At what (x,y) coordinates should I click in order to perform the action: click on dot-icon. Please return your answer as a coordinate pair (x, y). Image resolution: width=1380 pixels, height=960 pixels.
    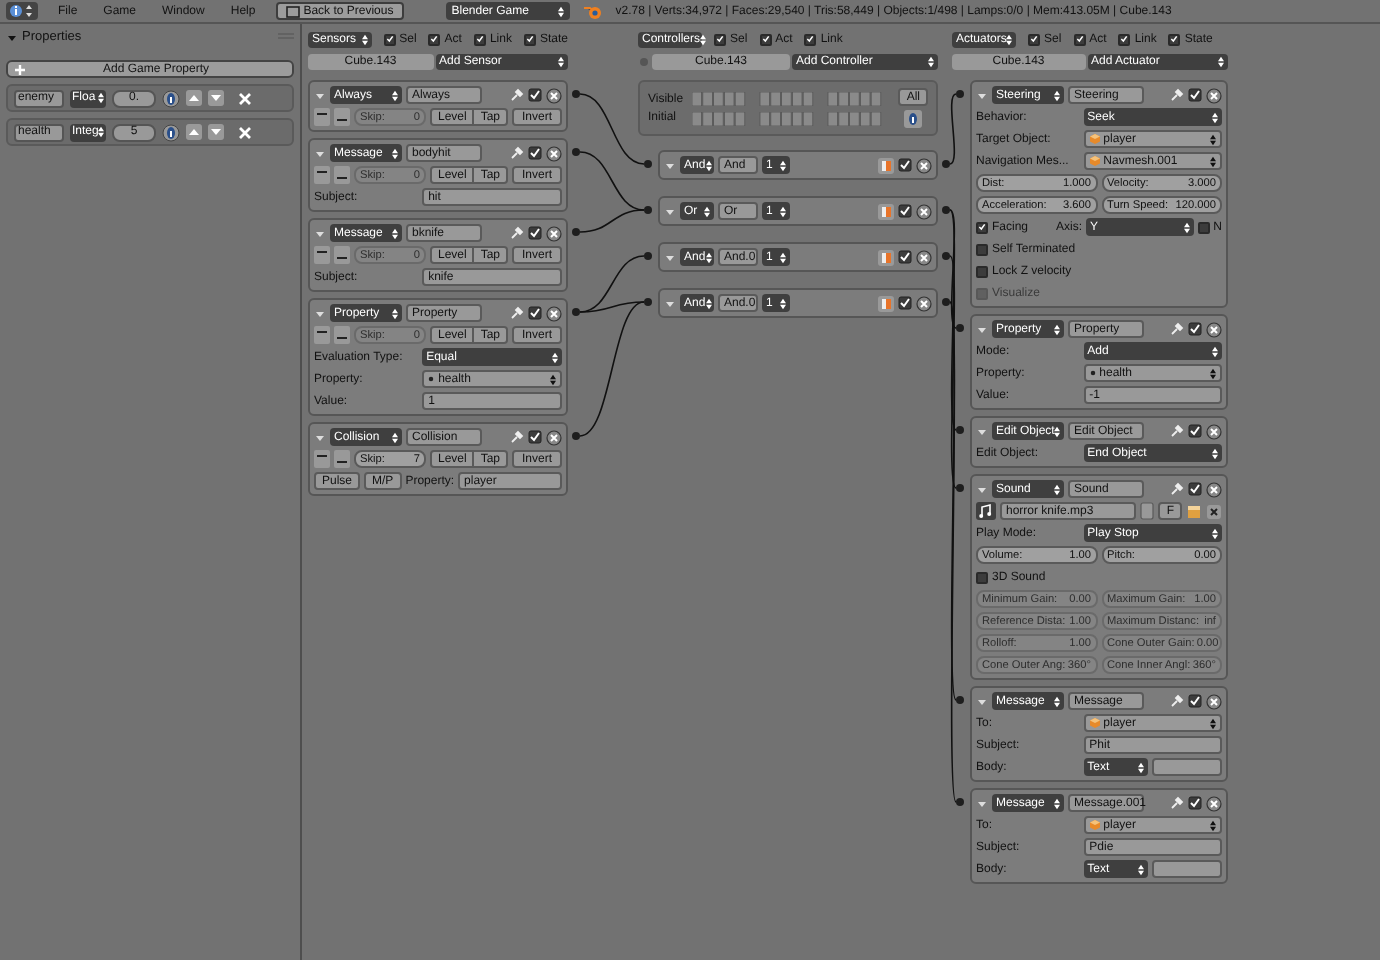
    Looking at the image, I should click on (644, 62).